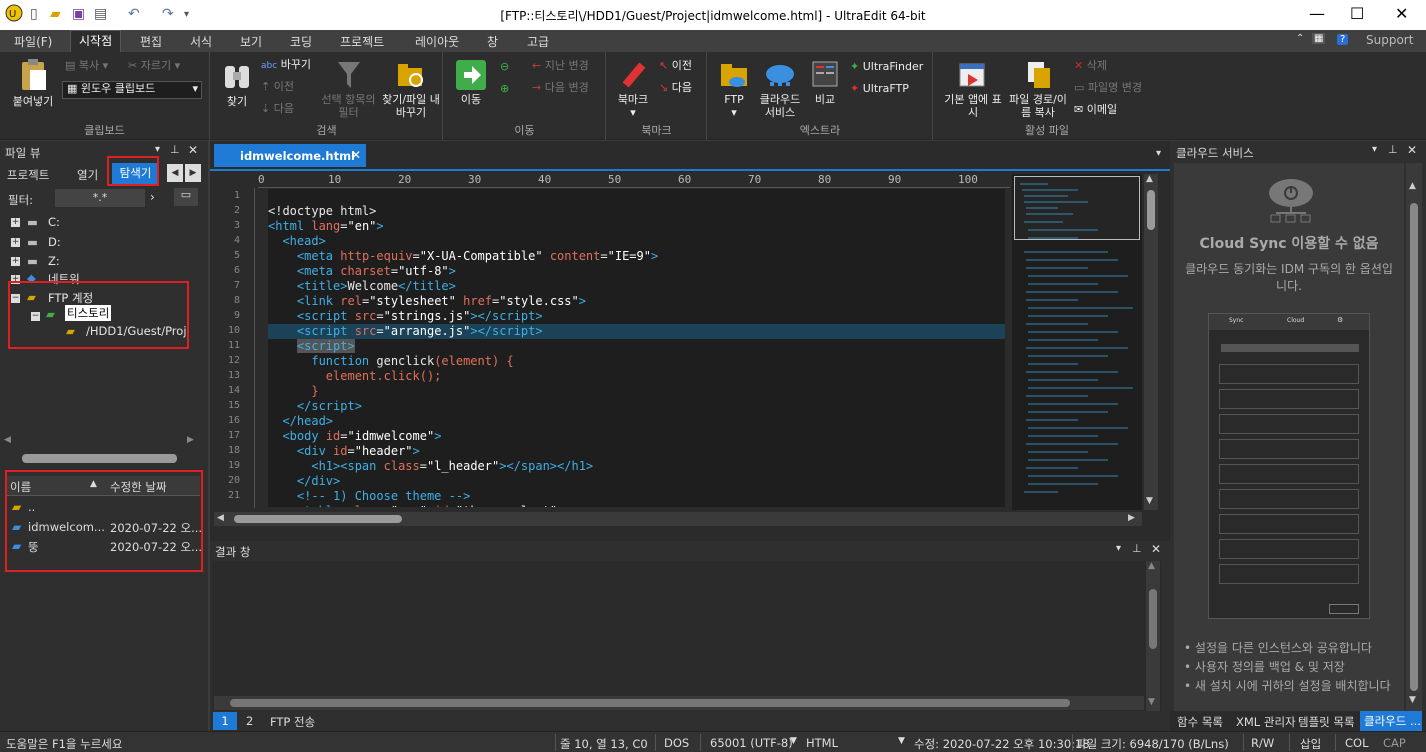  Describe the element at coordinates (1393, 149) in the screenshot. I see `cloud-pin-icon: ⊥` at that location.